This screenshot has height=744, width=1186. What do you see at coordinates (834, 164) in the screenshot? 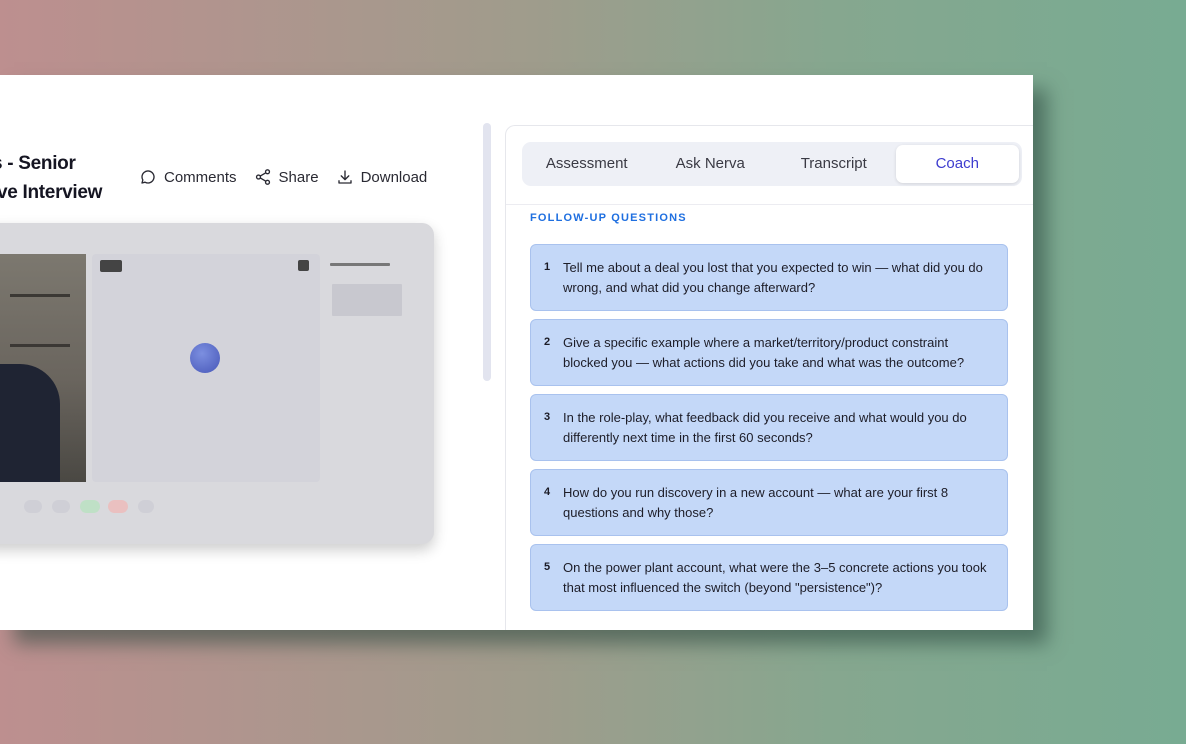
I see `tab-transcript: Transcript` at bounding box center [834, 164].